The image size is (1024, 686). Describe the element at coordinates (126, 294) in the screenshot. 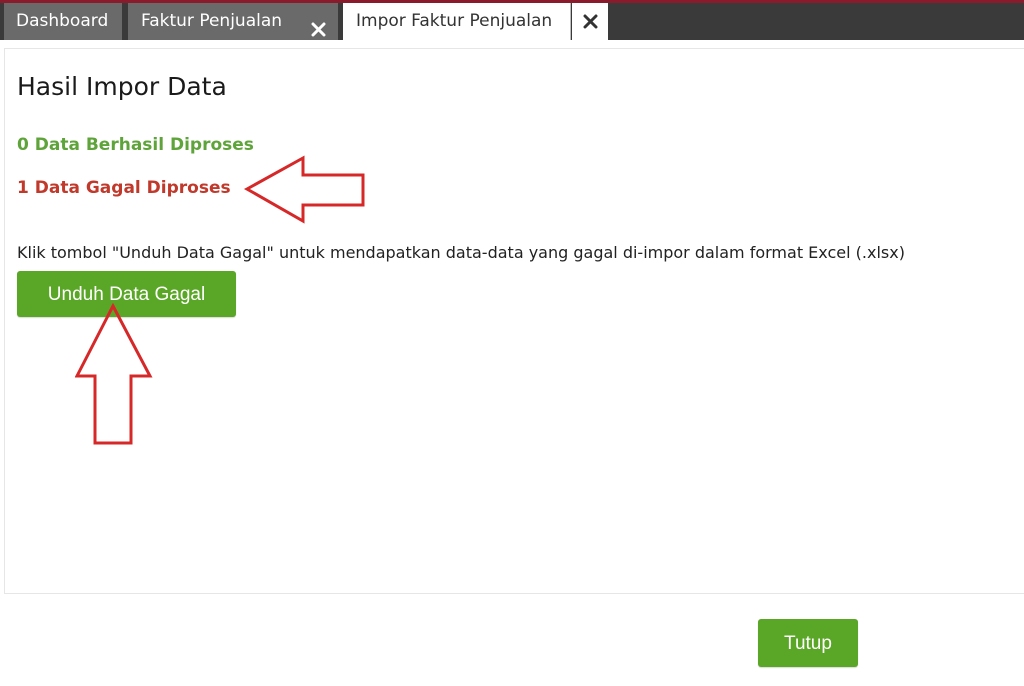

I see `download-failed-data-button: Unduh Data Gagal` at that location.